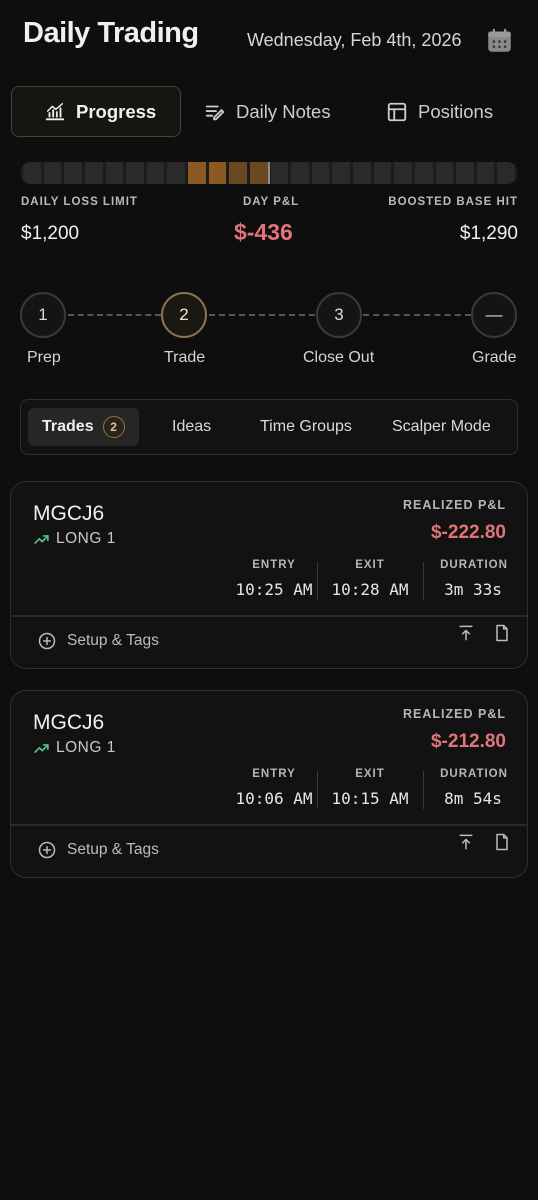 The width and height of the screenshot is (538, 1200). I want to click on step-trade: 2, so click(184, 315).